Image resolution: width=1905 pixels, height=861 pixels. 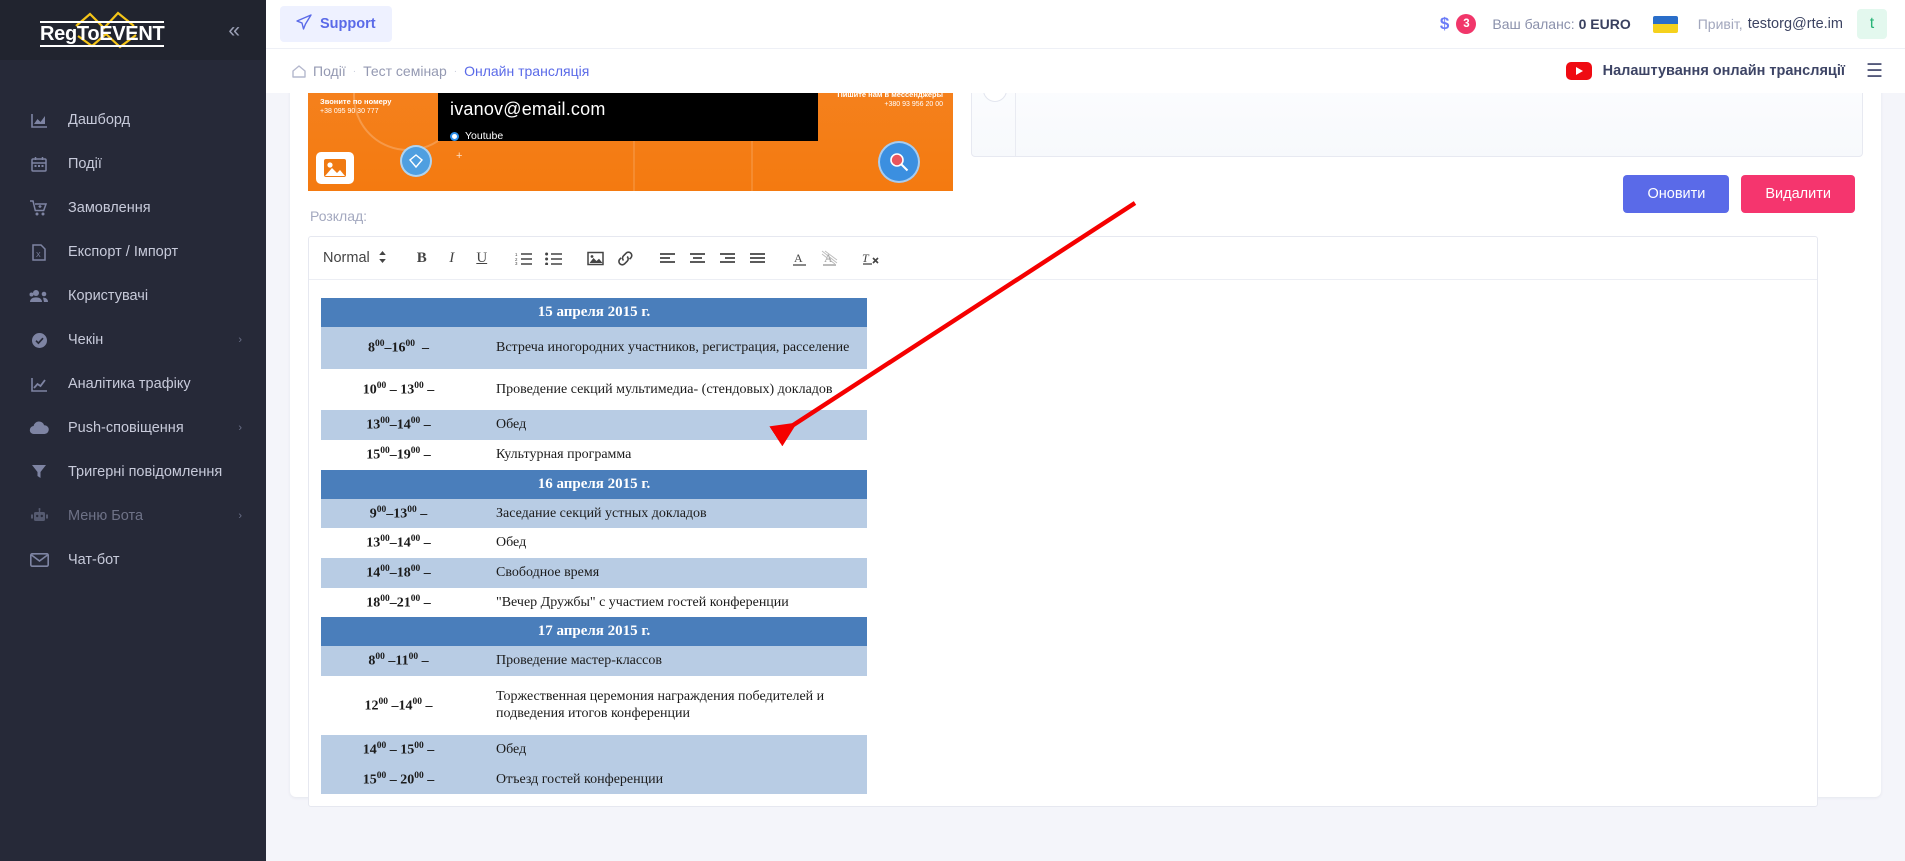 I want to click on link-icon, so click(x=626, y=258).